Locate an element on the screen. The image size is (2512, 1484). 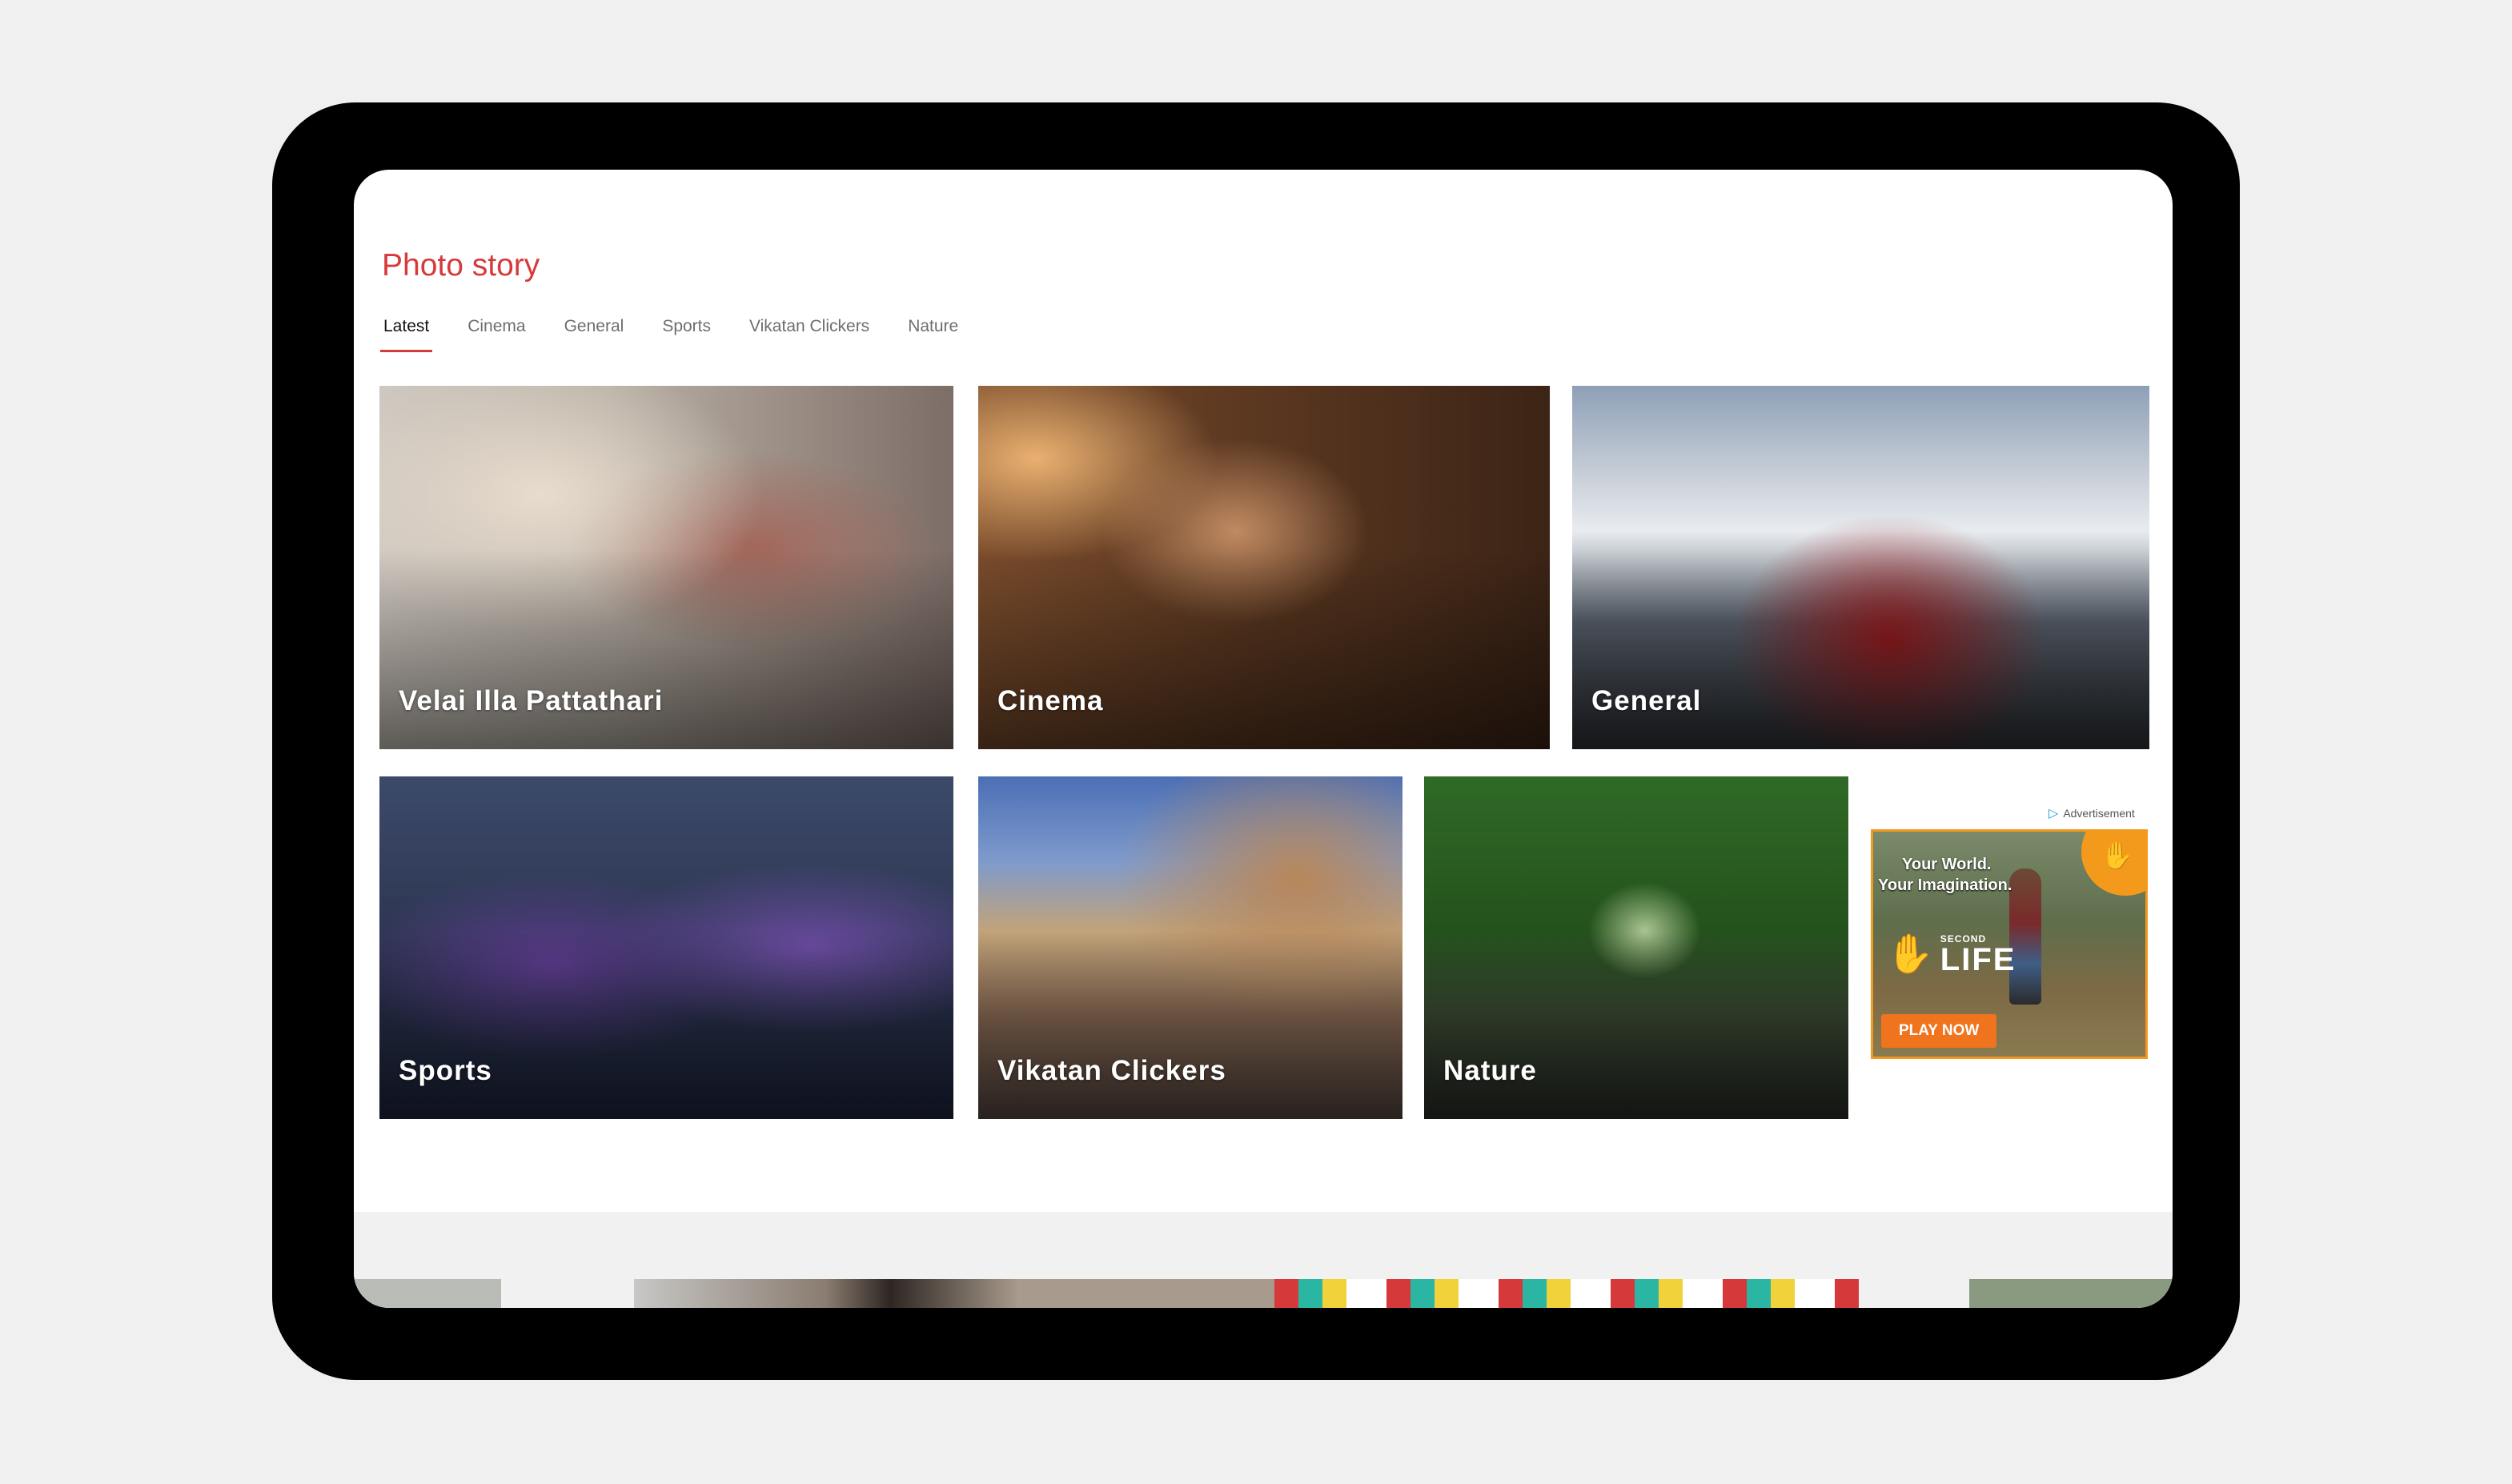
page-title: Photo story is located at coordinates (461, 265).